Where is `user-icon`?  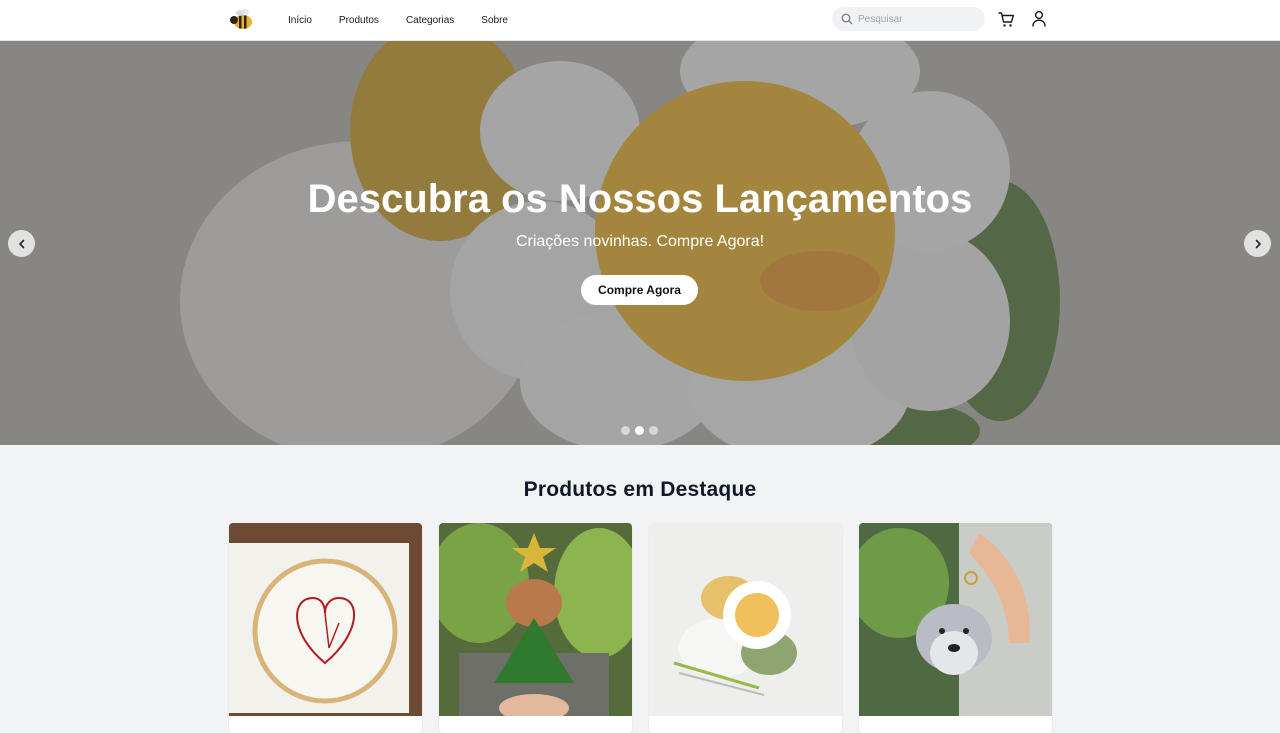 user-icon is located at coordinates (1039, 18).